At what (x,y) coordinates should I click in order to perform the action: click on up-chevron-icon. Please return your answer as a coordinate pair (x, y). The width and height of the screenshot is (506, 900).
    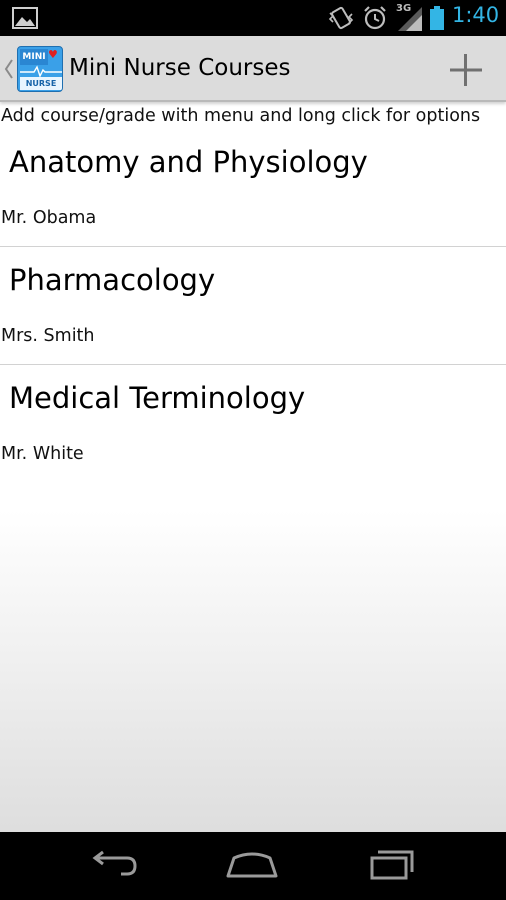
    Looking at the image, I should click on (9, 69).